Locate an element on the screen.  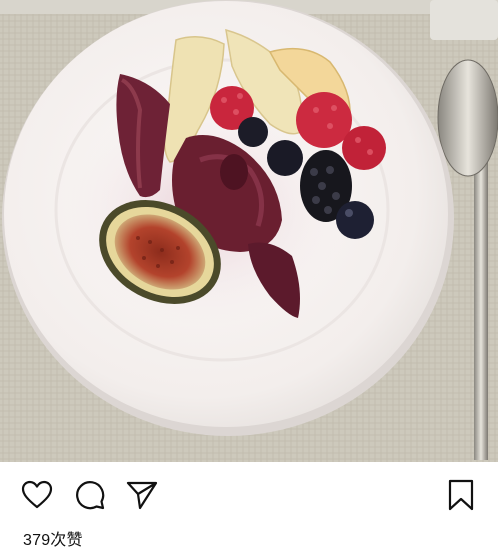
bookmark-icon is located at coordinates (461, 495).